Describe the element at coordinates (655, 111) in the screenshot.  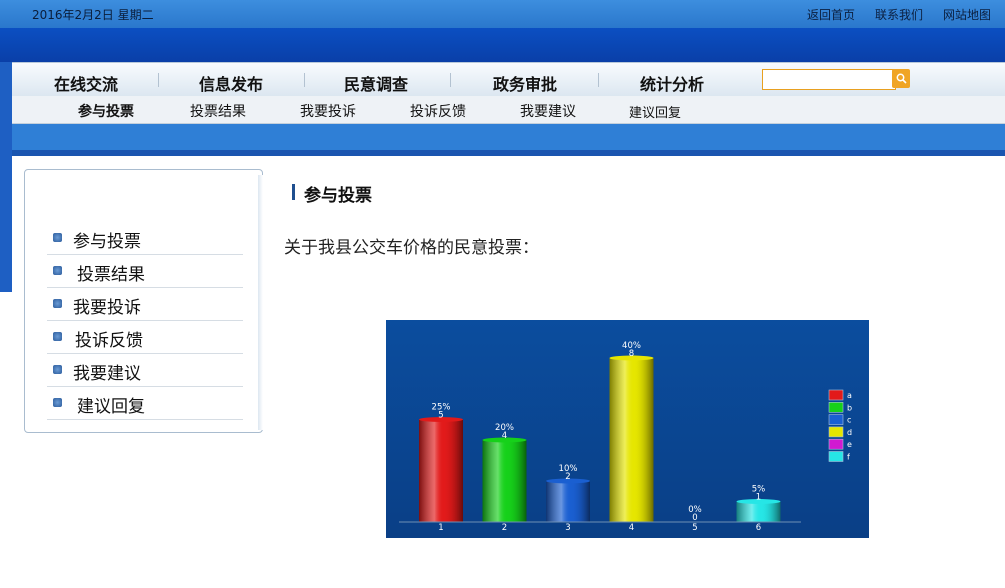
I see `subnav-item-reply: 建议回复` at that location.